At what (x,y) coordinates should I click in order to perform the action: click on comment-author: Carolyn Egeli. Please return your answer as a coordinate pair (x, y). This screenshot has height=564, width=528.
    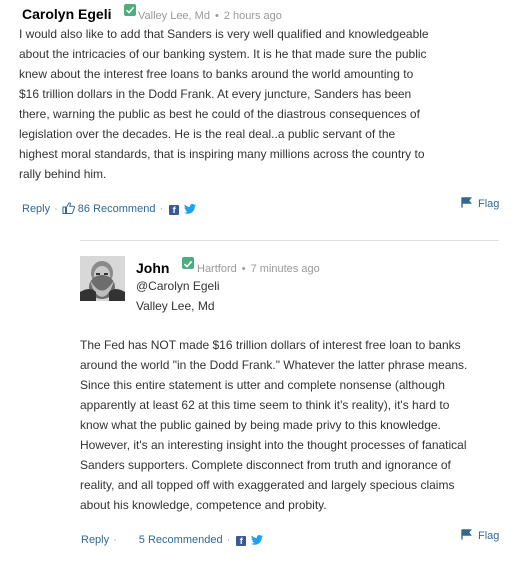
    Looking at the image, I should click on (66, 14).